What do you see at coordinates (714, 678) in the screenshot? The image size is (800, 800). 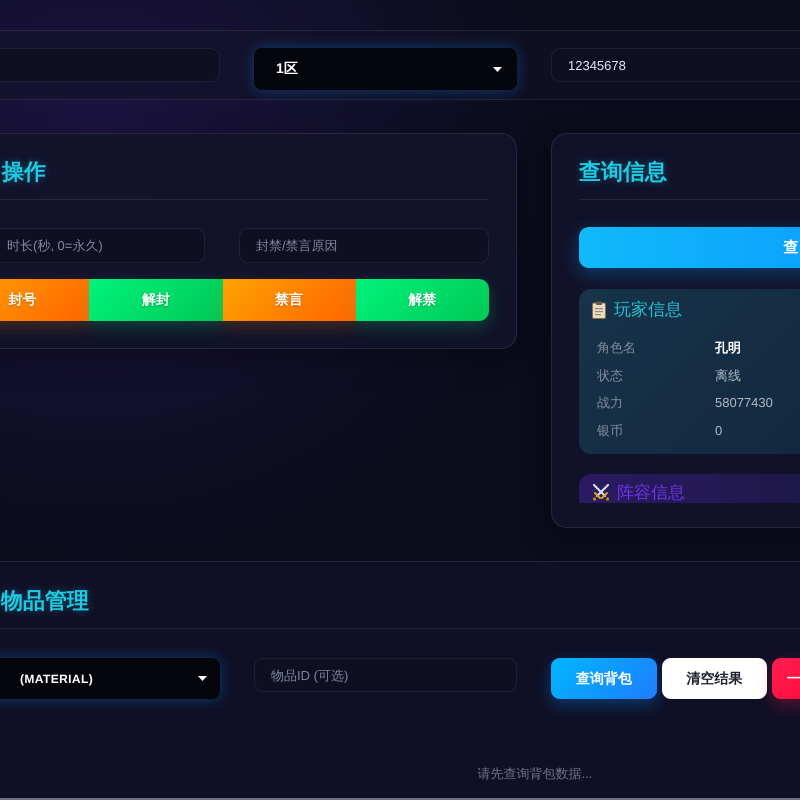 I see `clear-button: 清空结果` at bounding box center [714, 678].